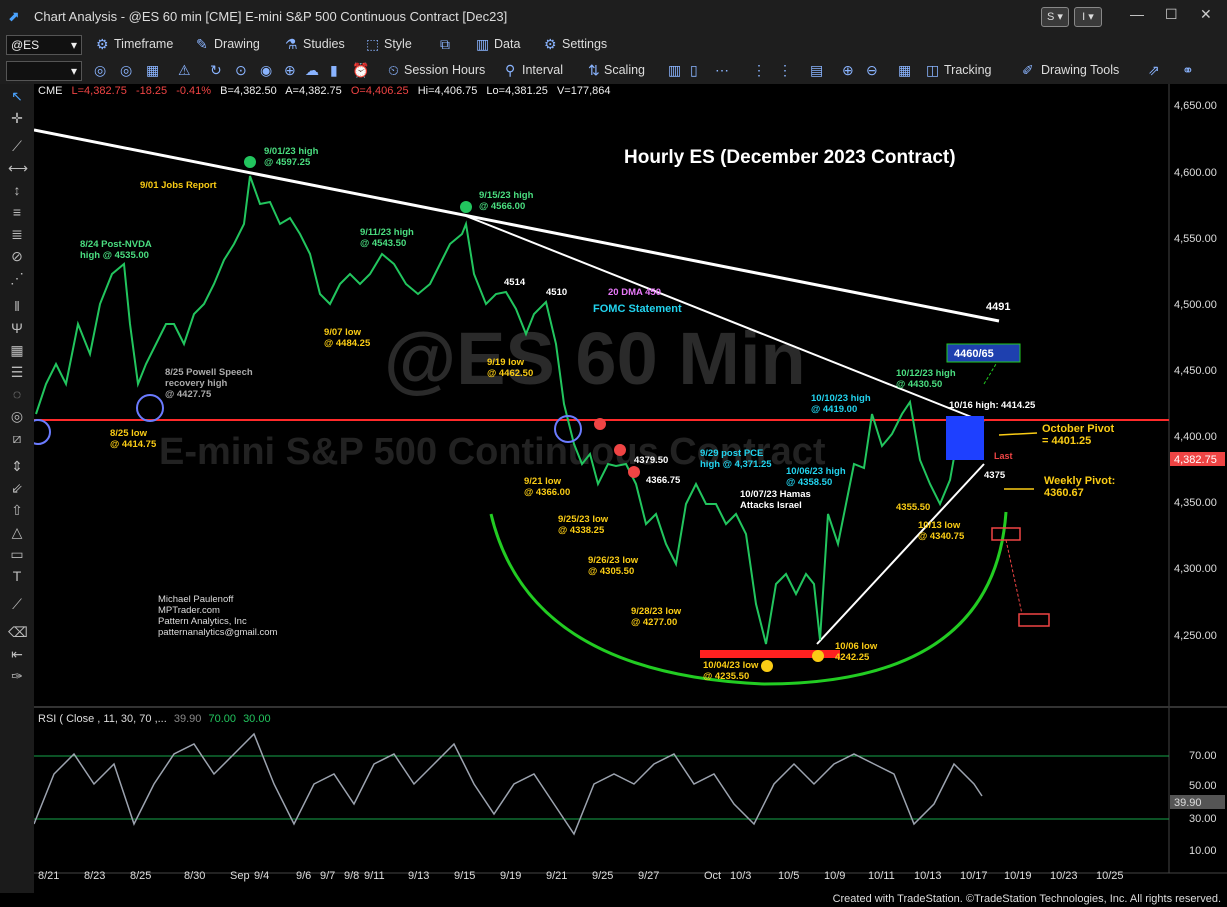 The height and width of the screenshot is (907, 1227). Describe the element at coordinates (841, 398) in the screenshot. I see `high-1010-label: 10/10/23 high` at that location.